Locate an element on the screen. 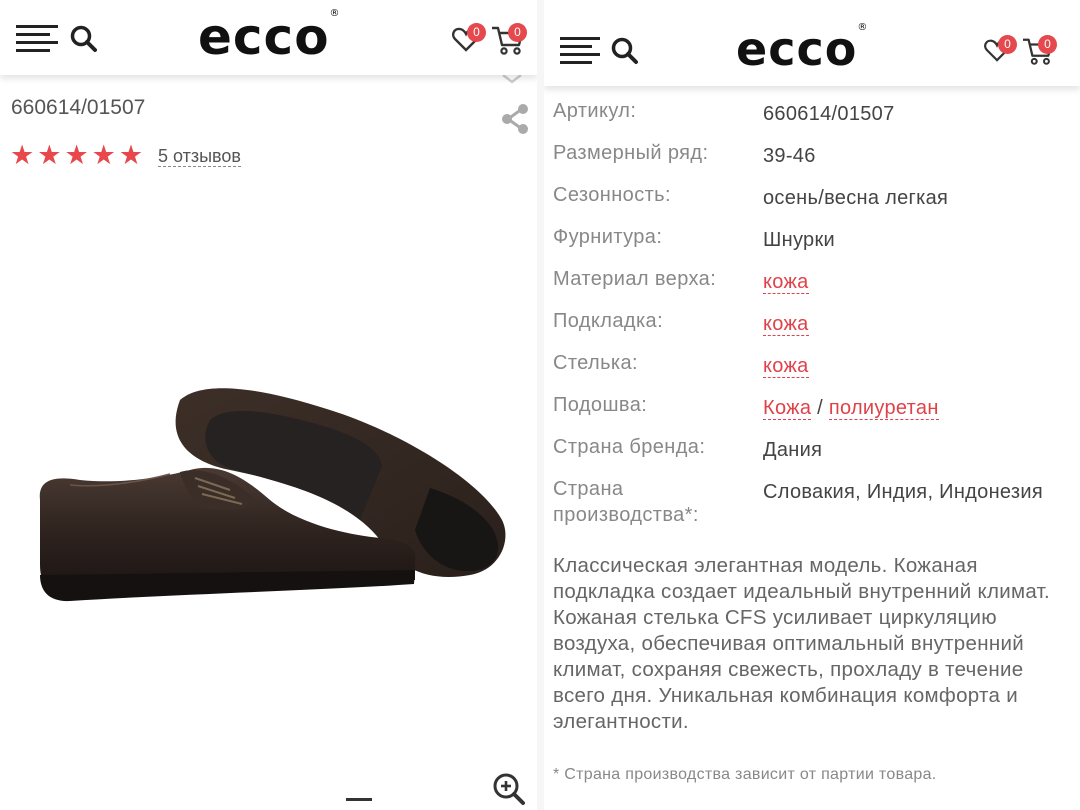 This screenshot has height=810, width=1080. lining-material-link: кожа is located at coordinates (786, 324).